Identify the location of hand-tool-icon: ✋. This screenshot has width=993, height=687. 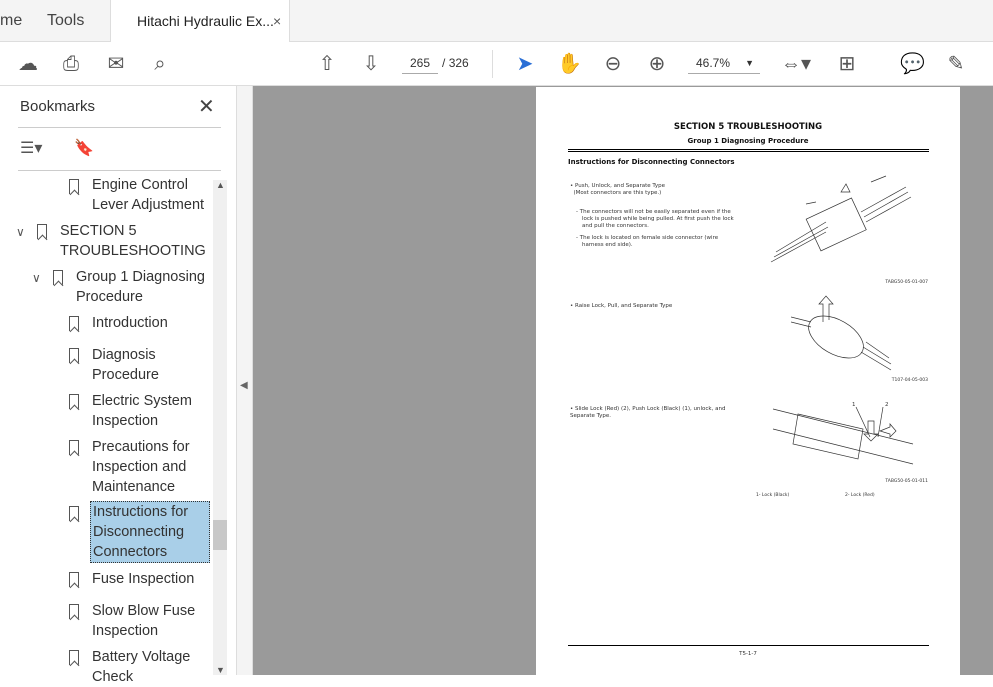
(569, 64).